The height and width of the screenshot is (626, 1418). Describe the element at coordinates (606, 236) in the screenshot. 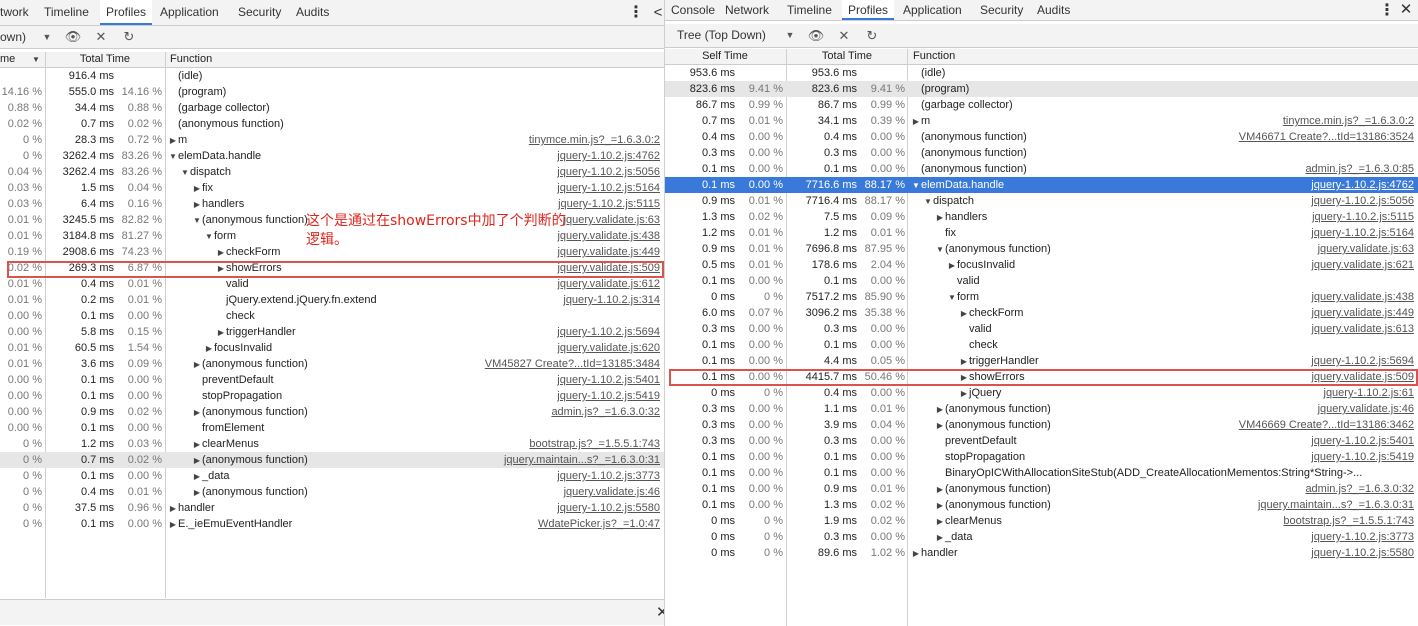

I see `source-link: jquery.validate.js:438` at that location.